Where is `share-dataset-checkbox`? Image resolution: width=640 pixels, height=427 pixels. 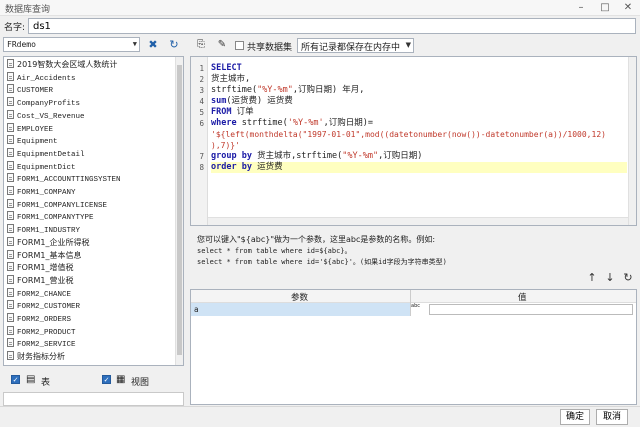 share-dataset-checkbox is located at coordinates (239, 45).